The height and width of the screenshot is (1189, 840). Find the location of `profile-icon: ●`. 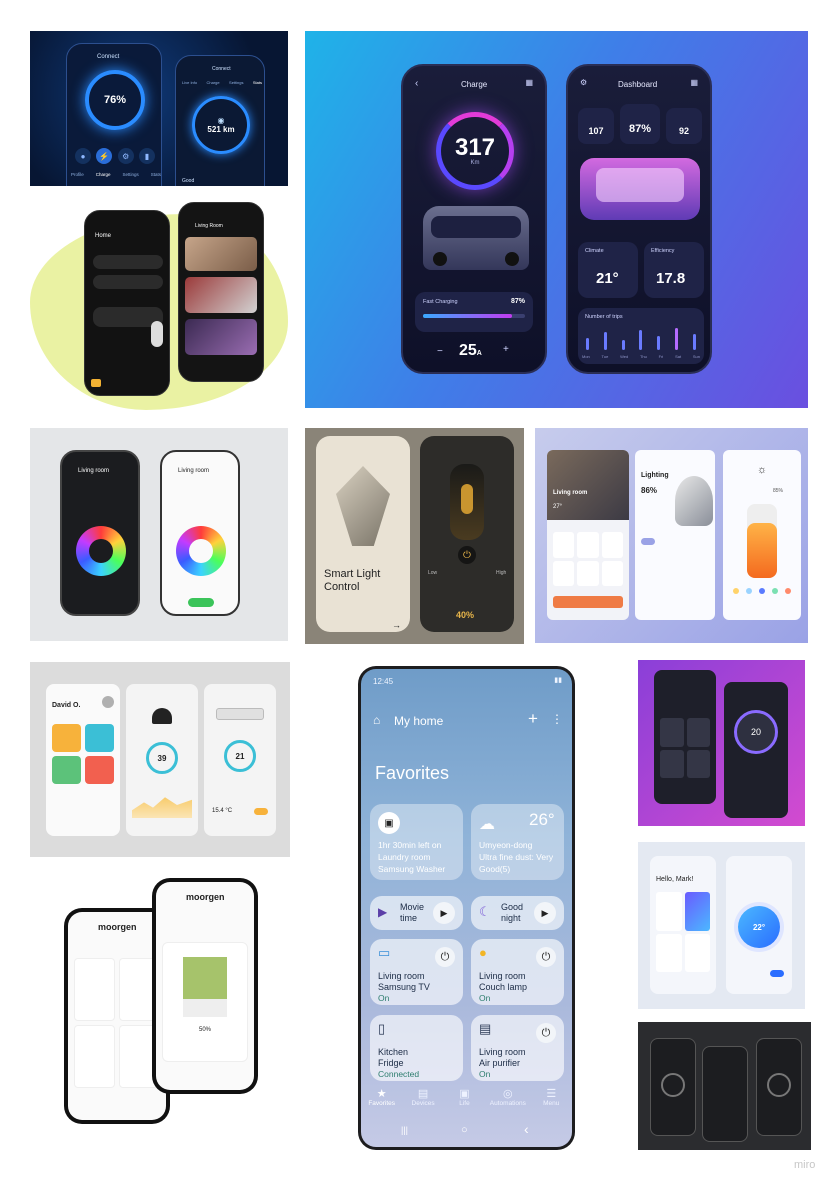

profile-icon: ● is located at coordinates (83, 156).